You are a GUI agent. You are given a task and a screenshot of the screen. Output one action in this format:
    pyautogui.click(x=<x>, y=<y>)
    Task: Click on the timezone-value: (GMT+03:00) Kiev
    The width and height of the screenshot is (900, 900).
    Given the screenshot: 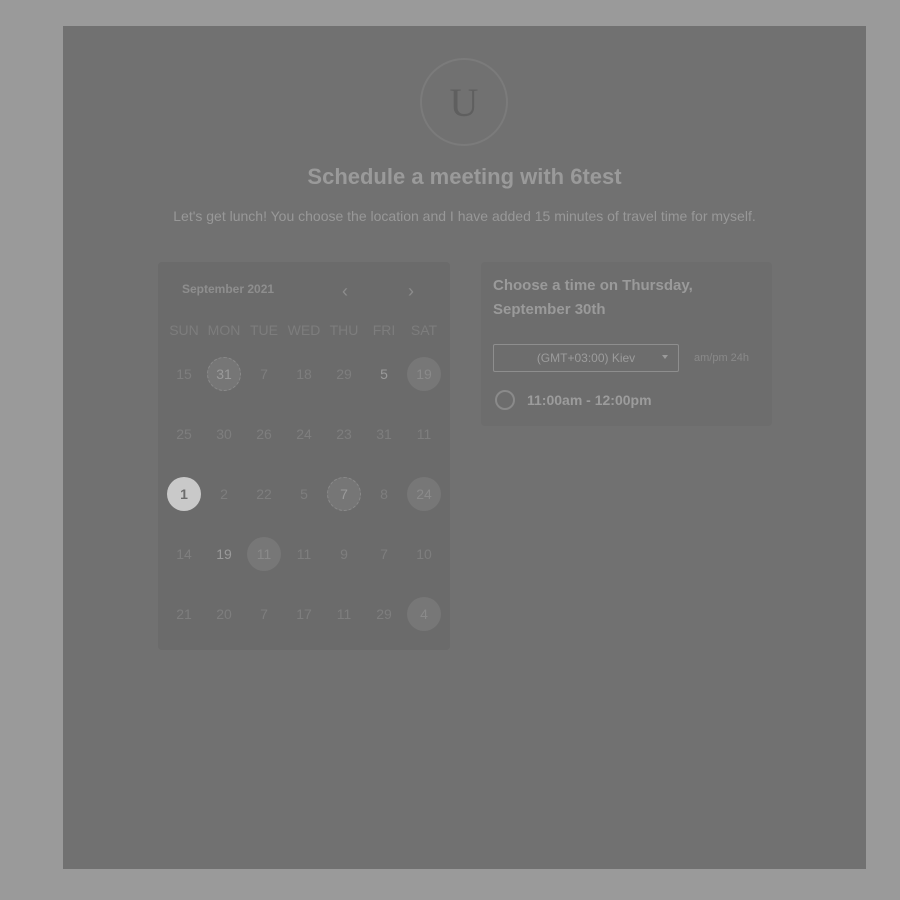 What is the action you would take?
    pyautogui.click(x=586, y=358)
    